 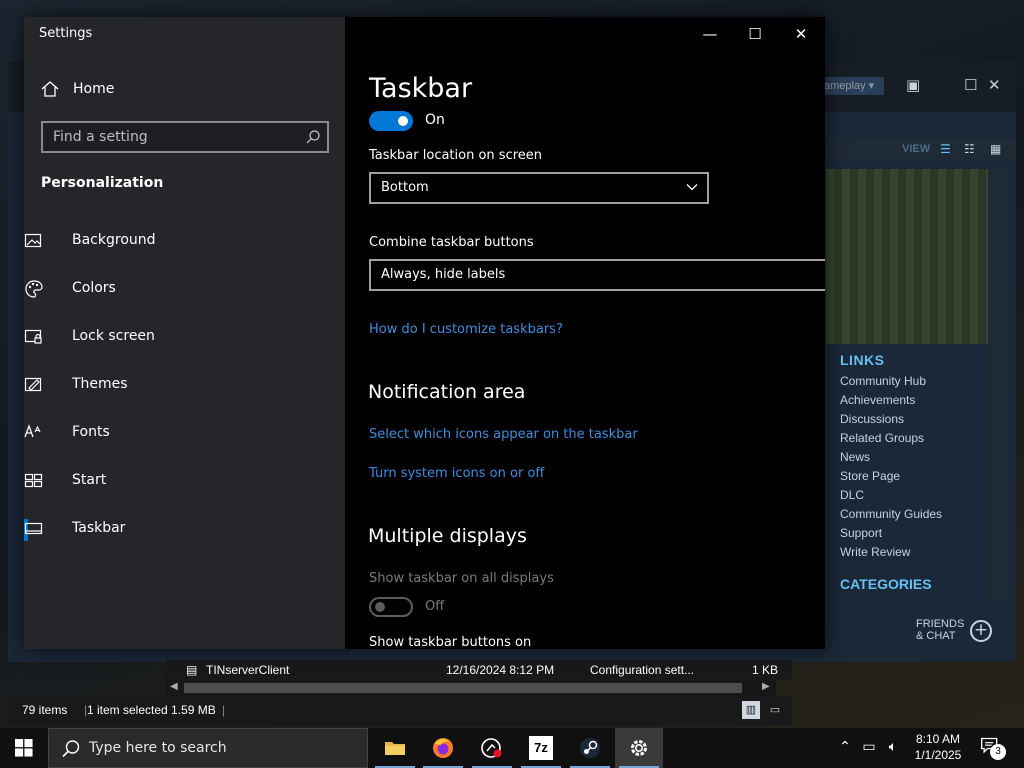 I want to click on steam-maximize-icon: ☐, so click(x=970, y=85).